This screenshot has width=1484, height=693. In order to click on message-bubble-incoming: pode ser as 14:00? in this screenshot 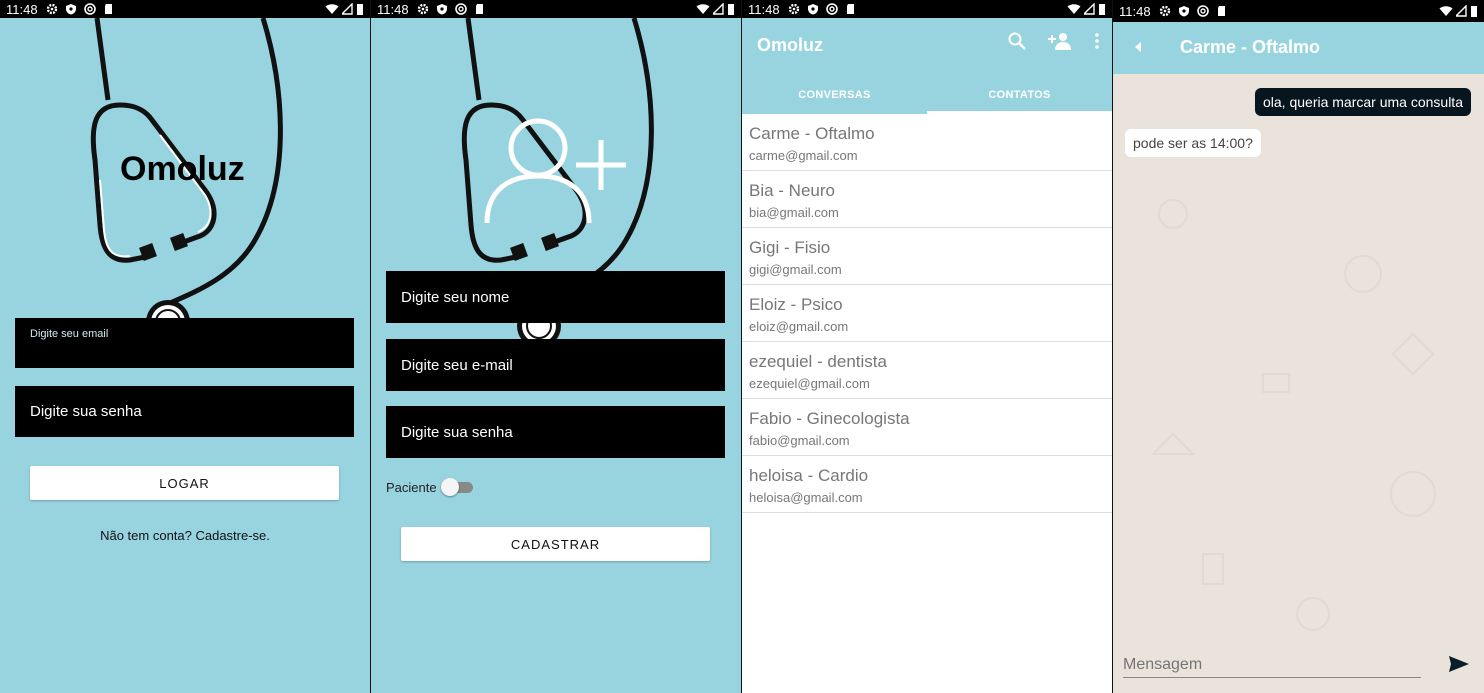, I will do `click(1193, 143)`.